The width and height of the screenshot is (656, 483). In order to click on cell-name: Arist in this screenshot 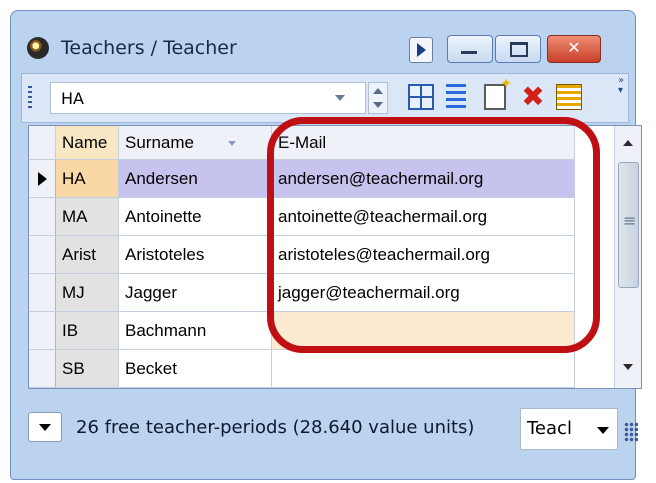, I will do `click(87, 254)`.